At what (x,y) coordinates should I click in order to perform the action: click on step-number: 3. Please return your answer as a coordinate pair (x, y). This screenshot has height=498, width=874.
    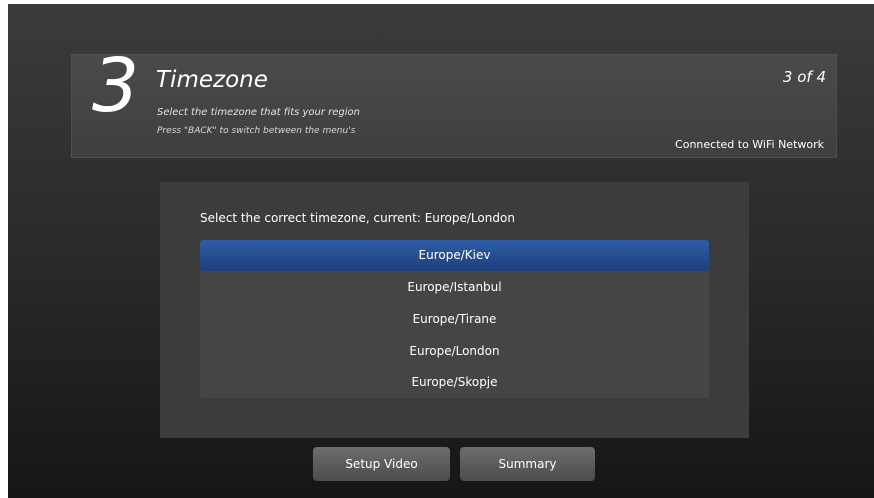
    Looking at the image, I should click on (116, 86).